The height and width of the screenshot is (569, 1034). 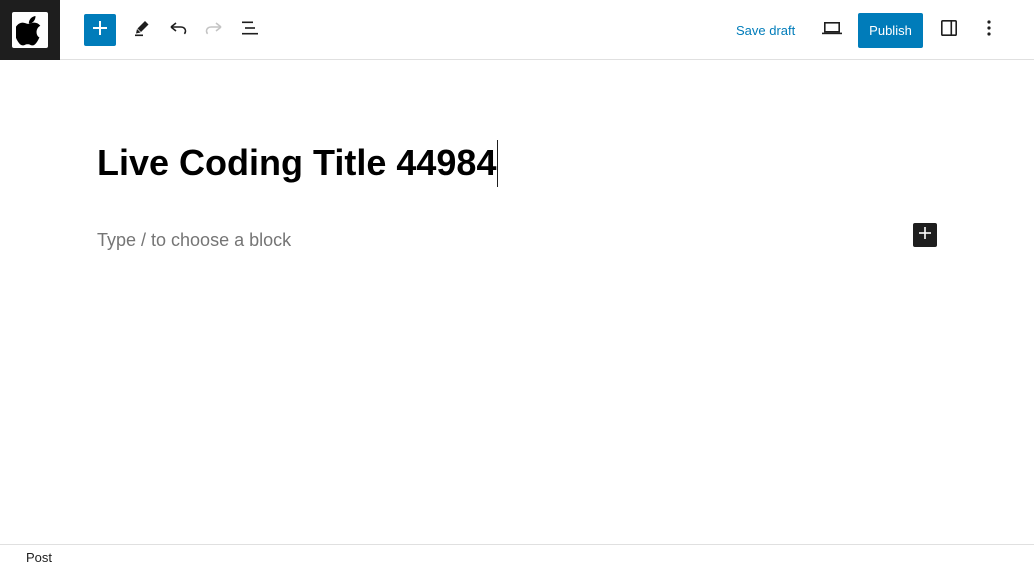 I want to click on block-inserter-toggle-button, so click(x=100, y=30).